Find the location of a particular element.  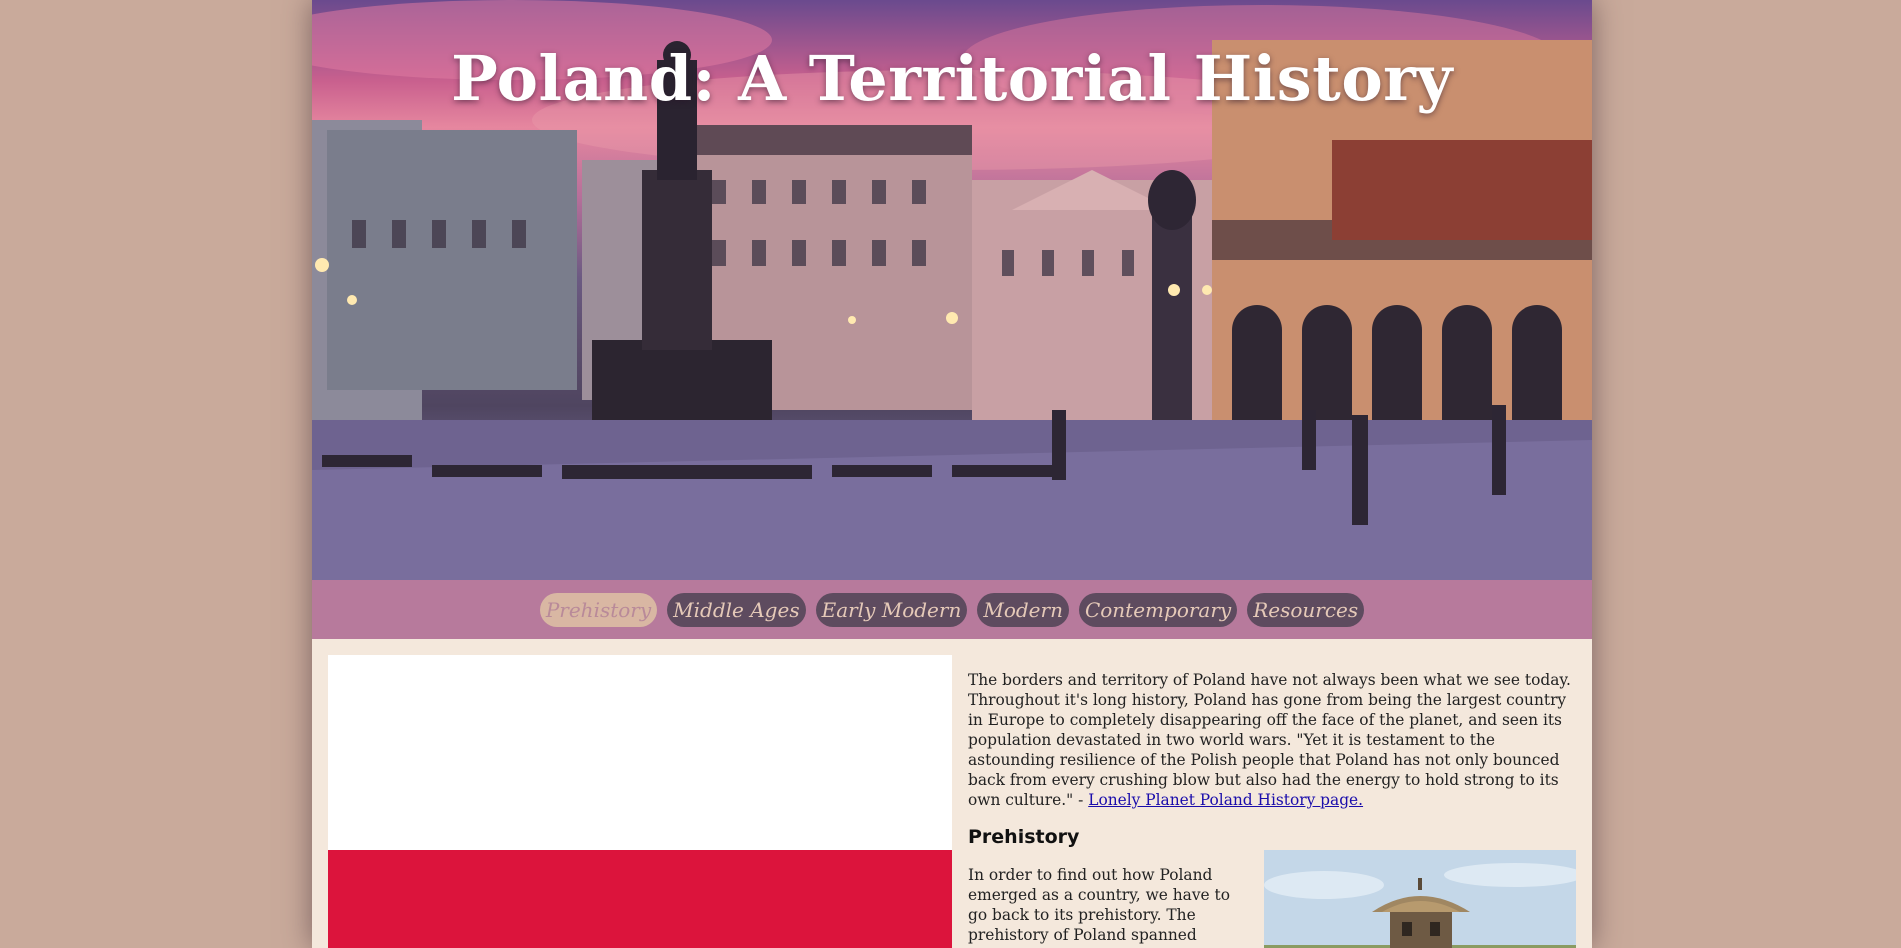

watchtower-photo is located at coordinates (1420, 899).